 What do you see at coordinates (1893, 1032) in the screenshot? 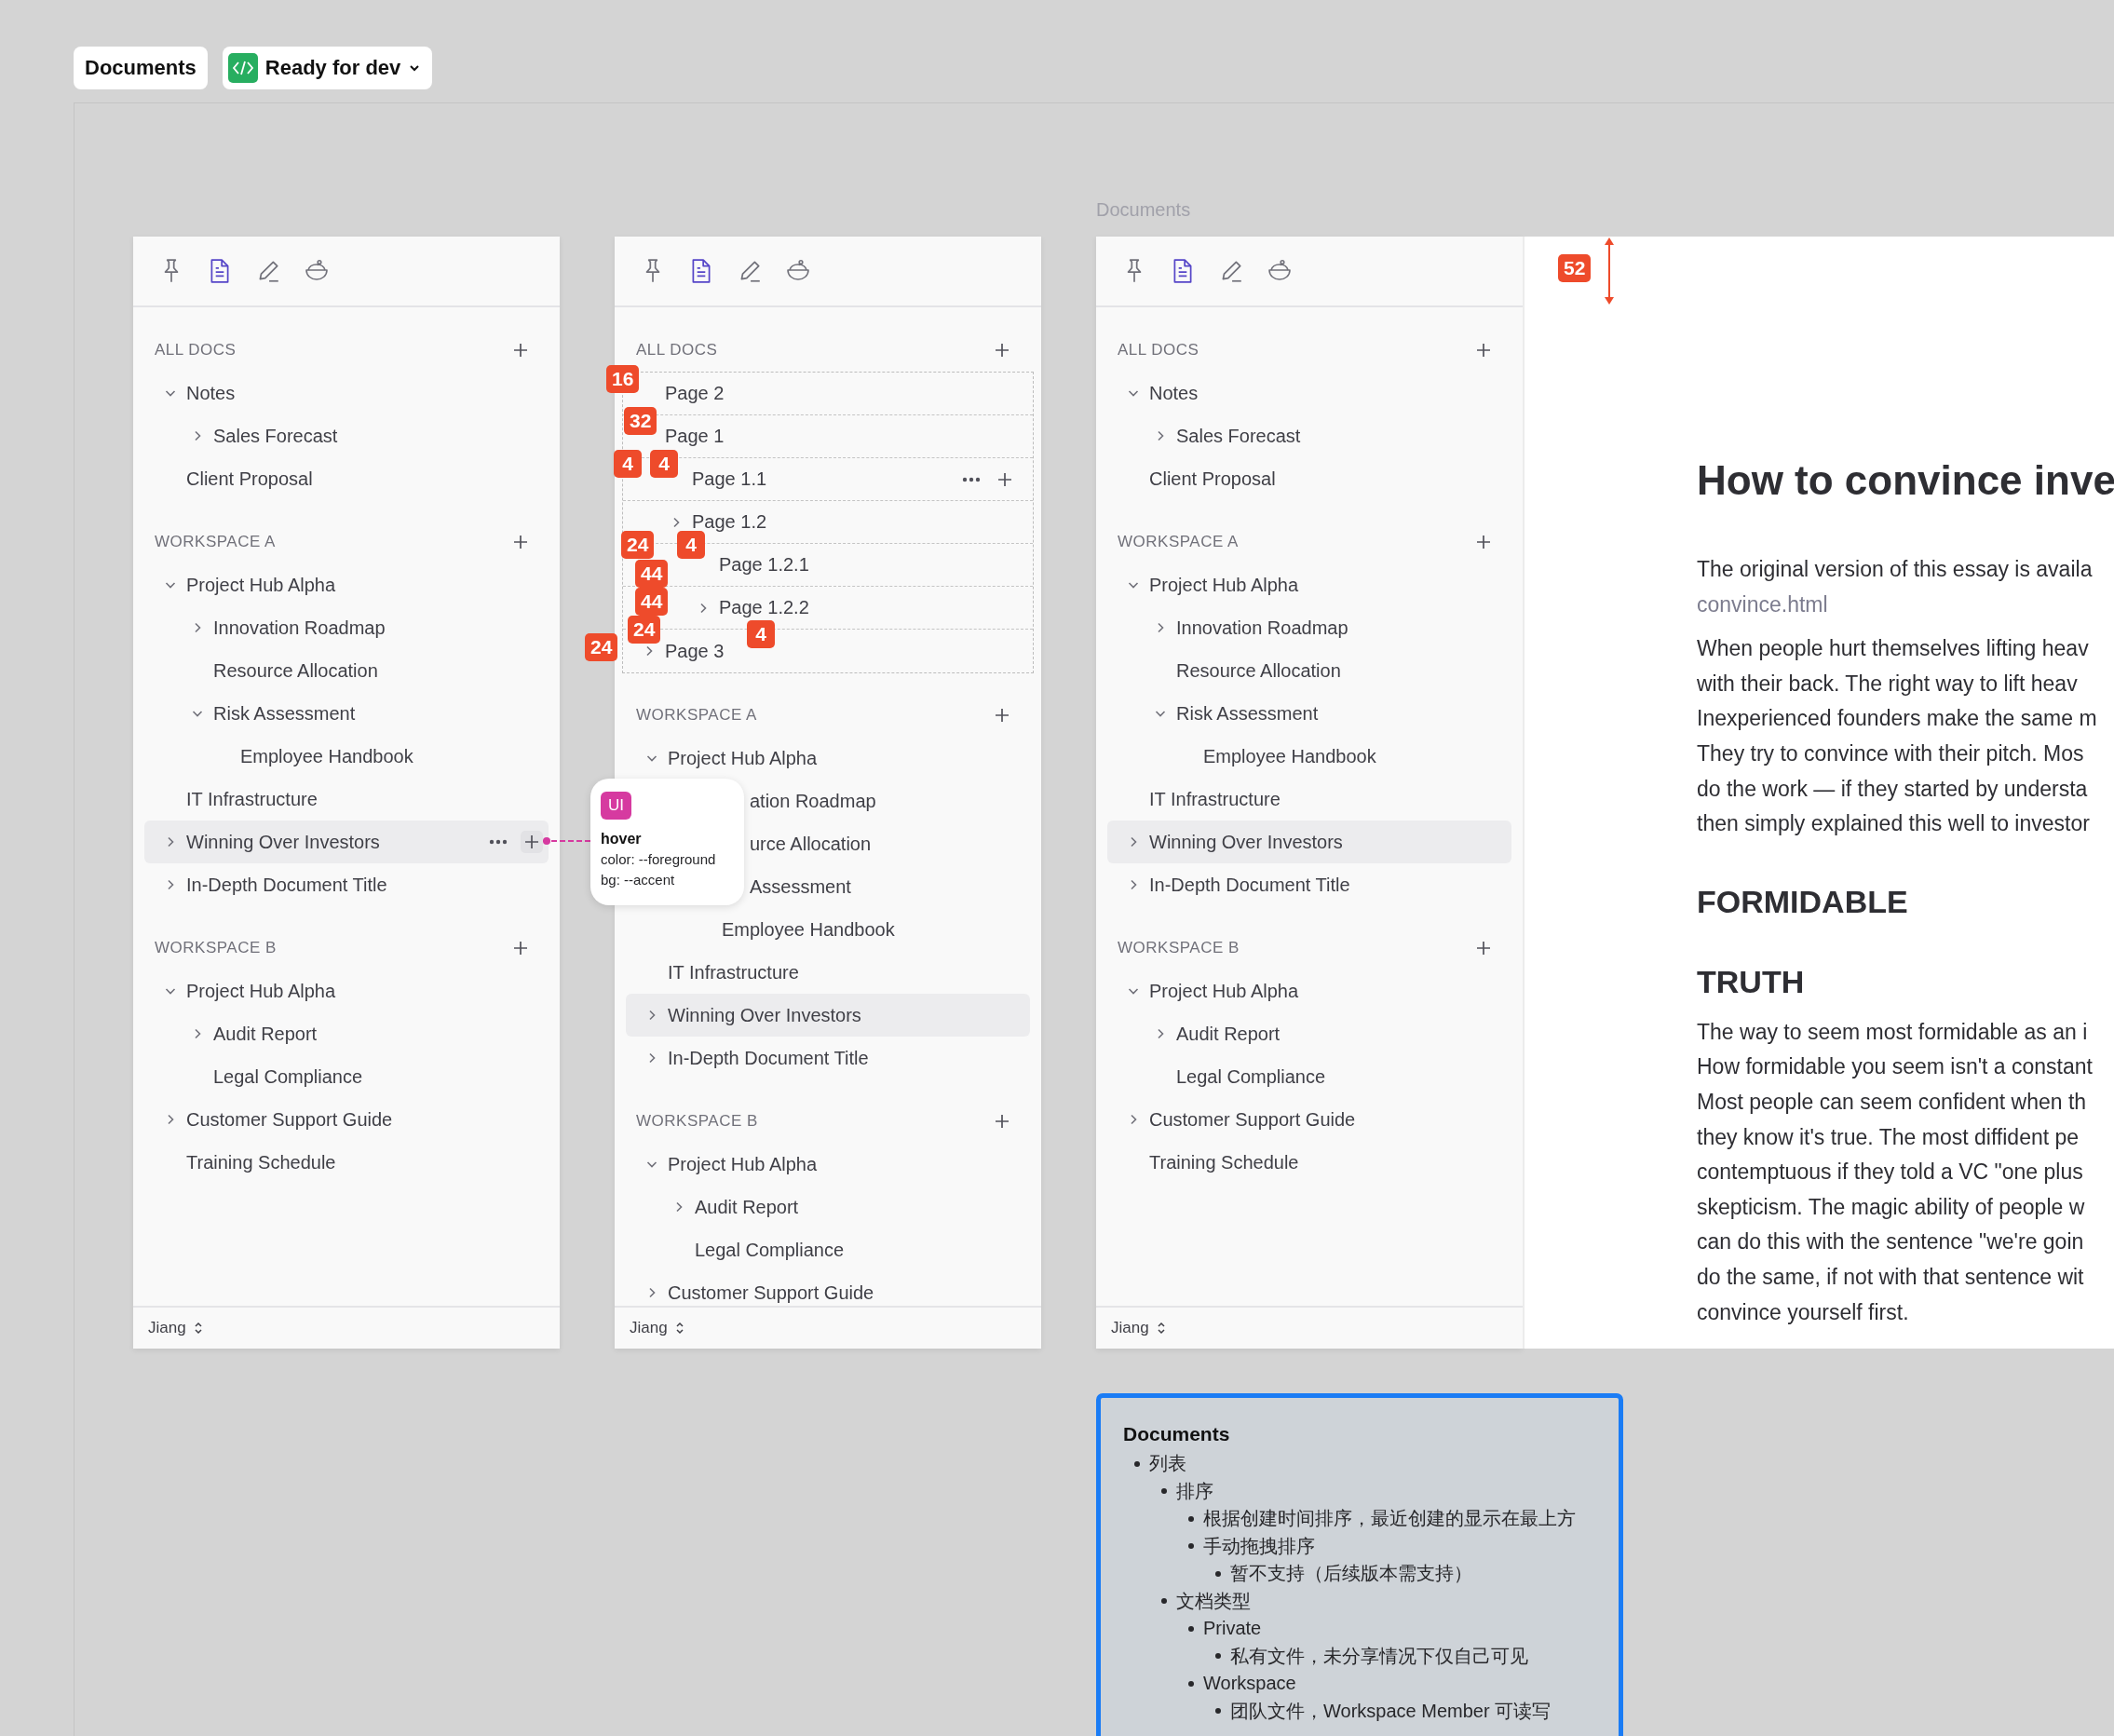
I see `paragraph-text: The way to seem most formidable as an i` at bounding box center [1893, 1032].